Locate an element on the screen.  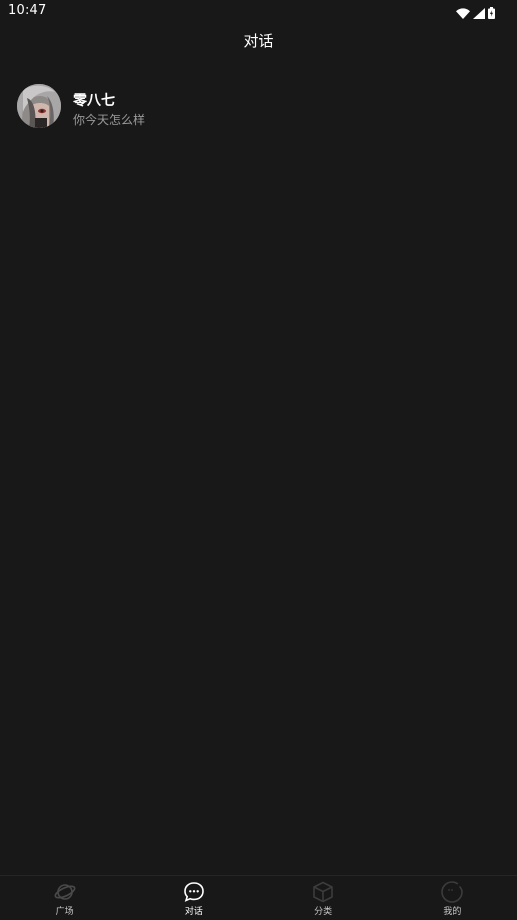
conversation-list: 零八七 你今天怎么样 is located at coordinates (258, 106).